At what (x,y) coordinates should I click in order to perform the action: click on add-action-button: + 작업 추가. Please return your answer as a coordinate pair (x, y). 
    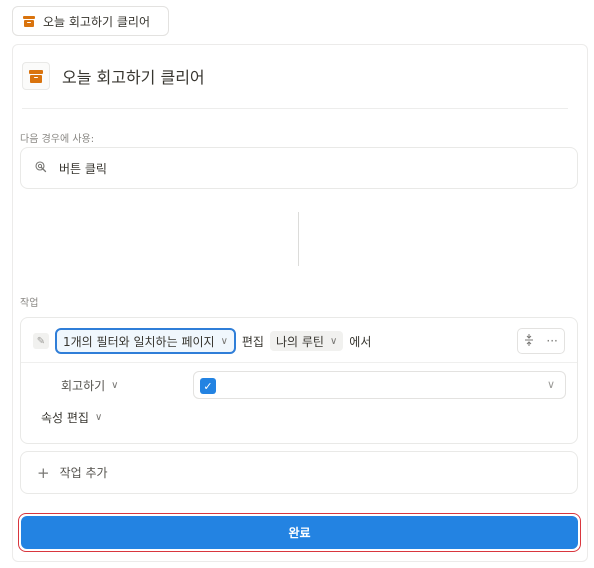
    Looking at the image, I should click on (299, 472).